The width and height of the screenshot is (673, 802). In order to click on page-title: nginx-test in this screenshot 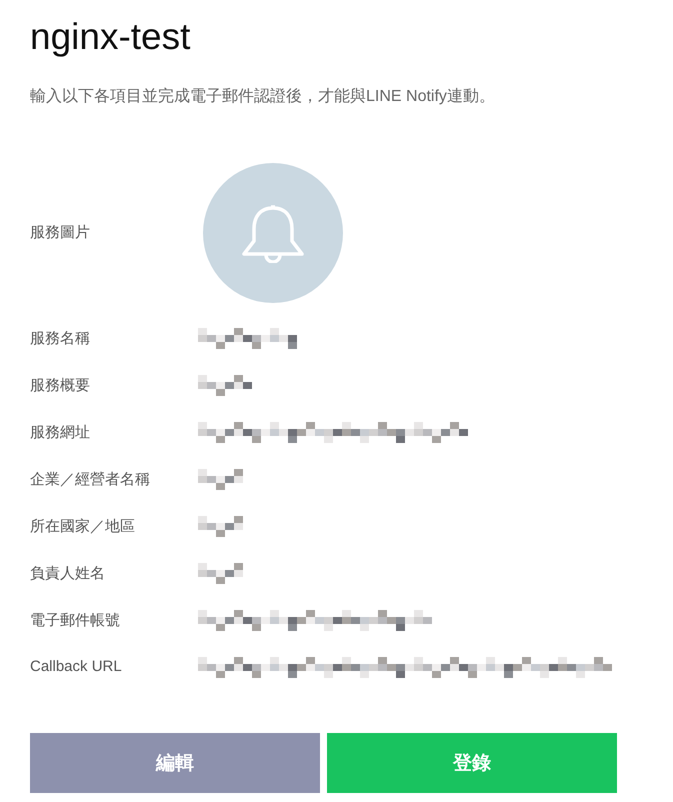, I will do `click(110, 37)`.